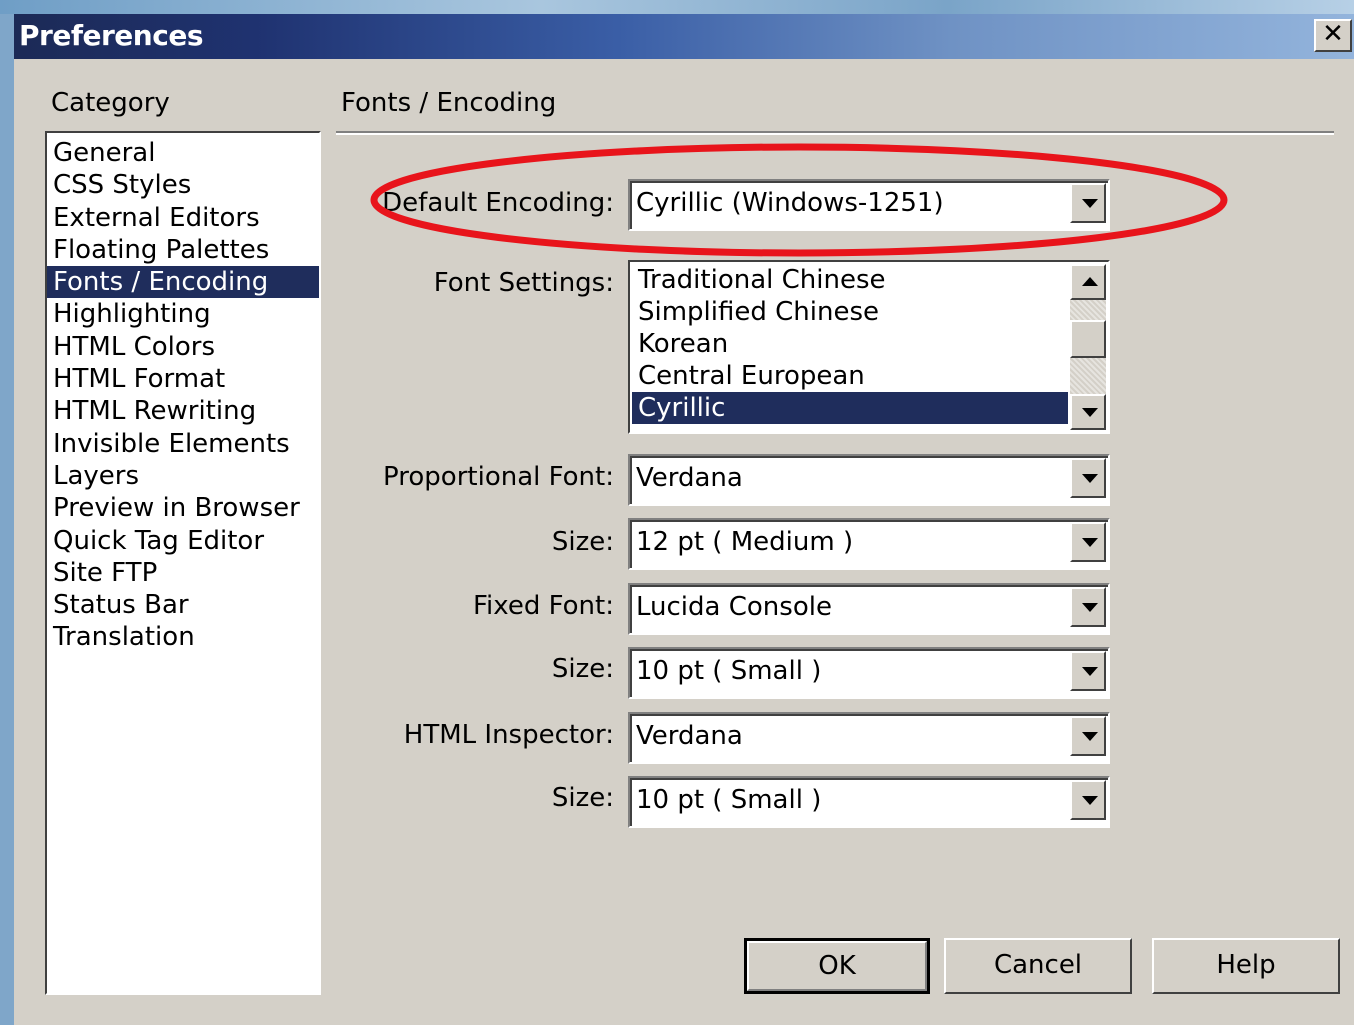  What do you see at coordinates (498, 477) in the screenshot?
I see `proportional-font-label: Proportional Font:` at bounding box center [498, 477].